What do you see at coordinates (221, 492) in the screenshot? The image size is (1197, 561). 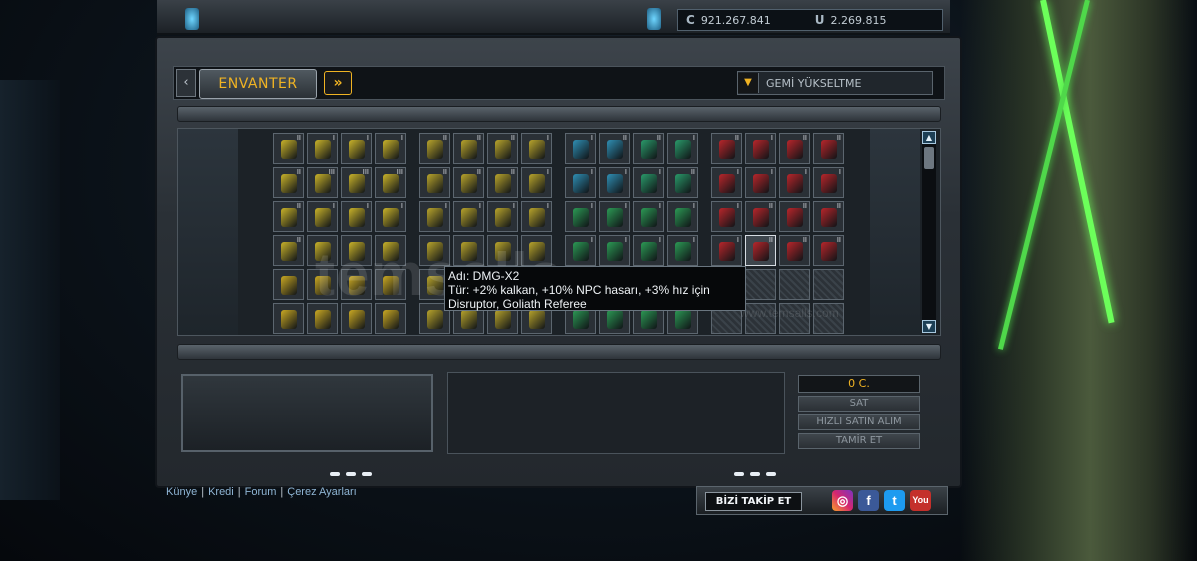 I see `footer-link-kredi: Kredi` at bounding box center [221, 492].